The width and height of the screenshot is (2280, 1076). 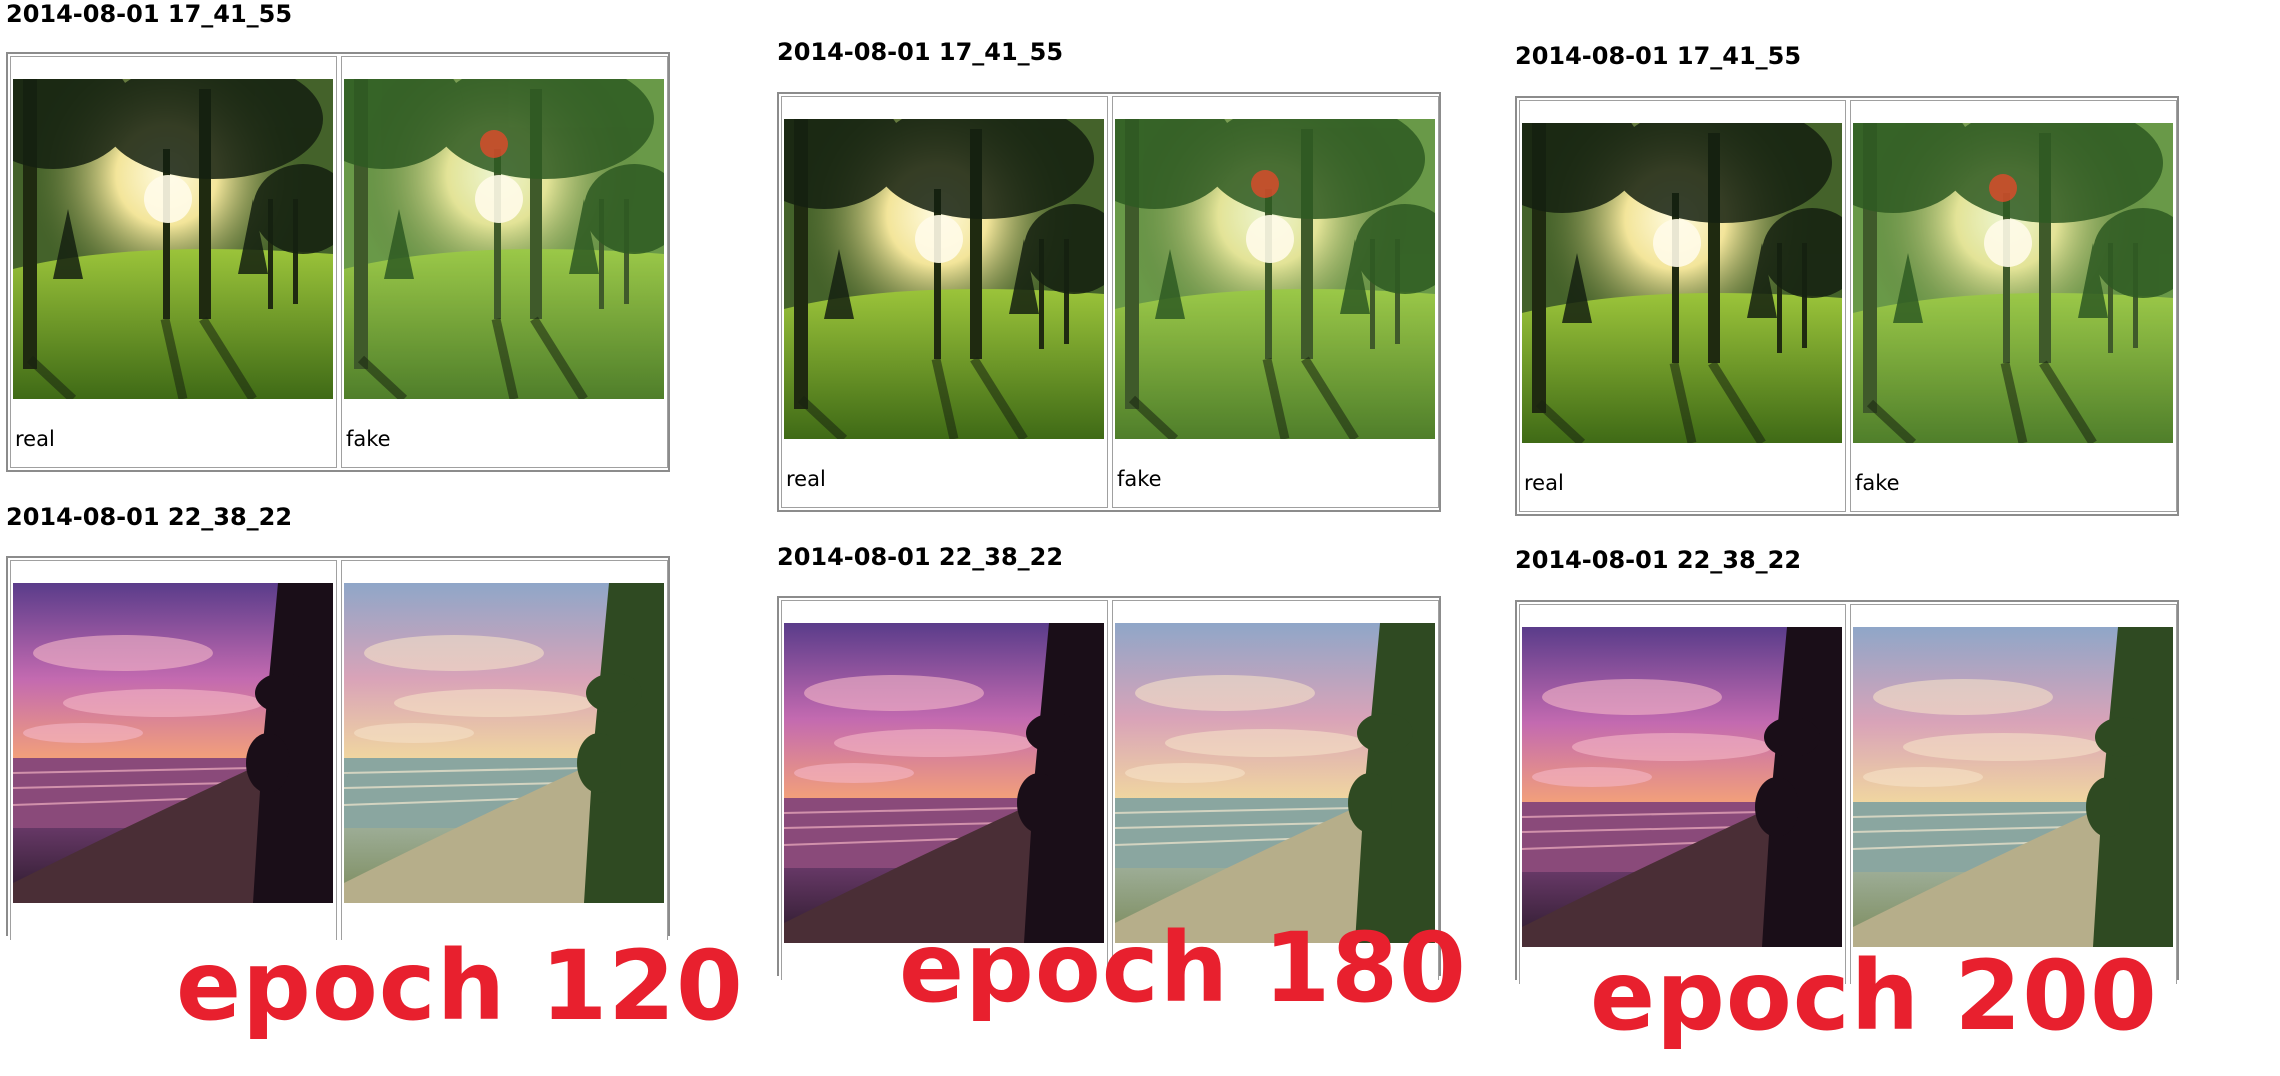 I want to click on epoch-label: epoch 120, so click(x=460, y=986).